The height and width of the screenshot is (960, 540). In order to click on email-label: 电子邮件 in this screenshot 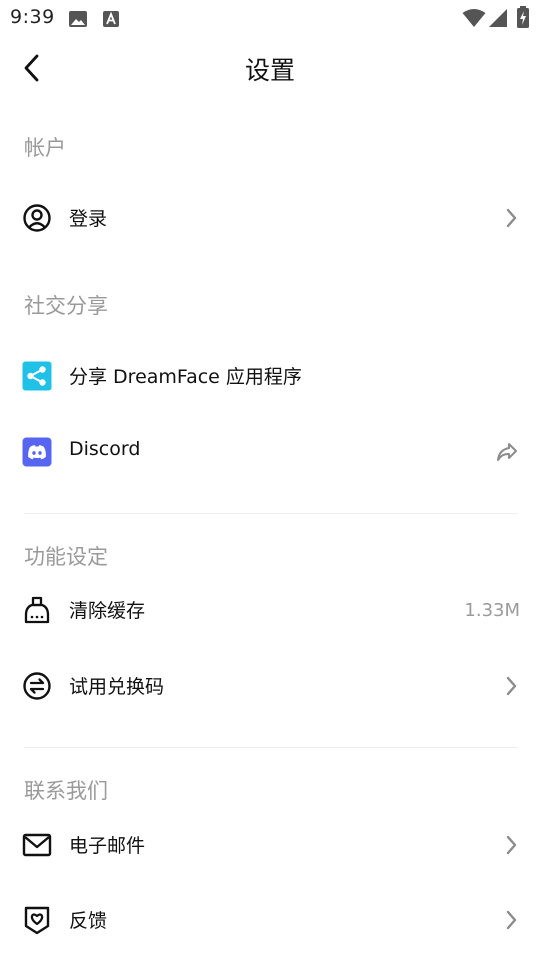, I will do `click(107, 846)`.